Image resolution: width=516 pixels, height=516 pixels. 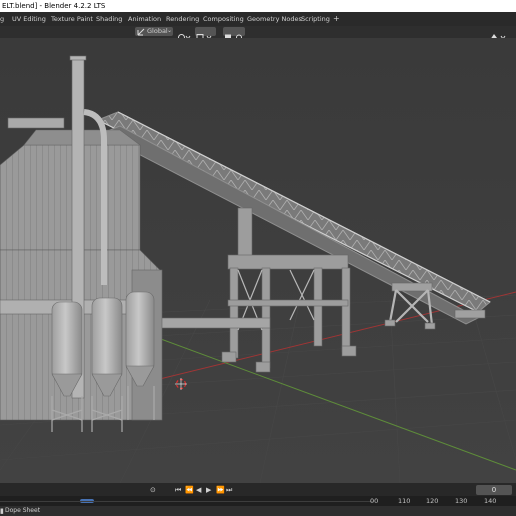 What do you see at coordinates (208, 490) in the screenshot?
I see `play-icon: ▶` at bounding box center [208, 490].